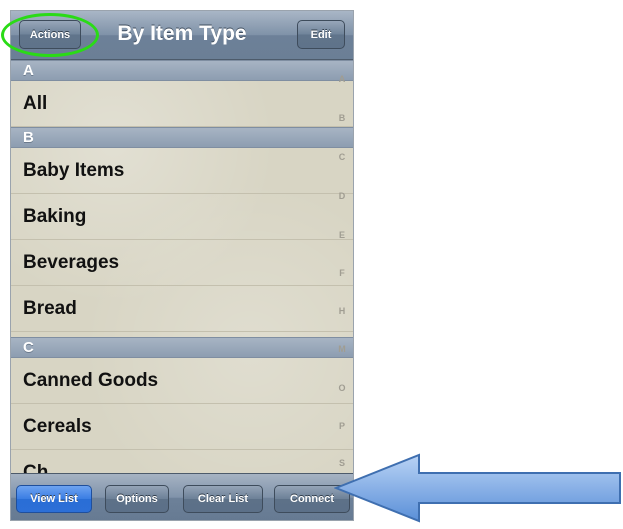  I want to click on options-button: Options, so click(137, 499).